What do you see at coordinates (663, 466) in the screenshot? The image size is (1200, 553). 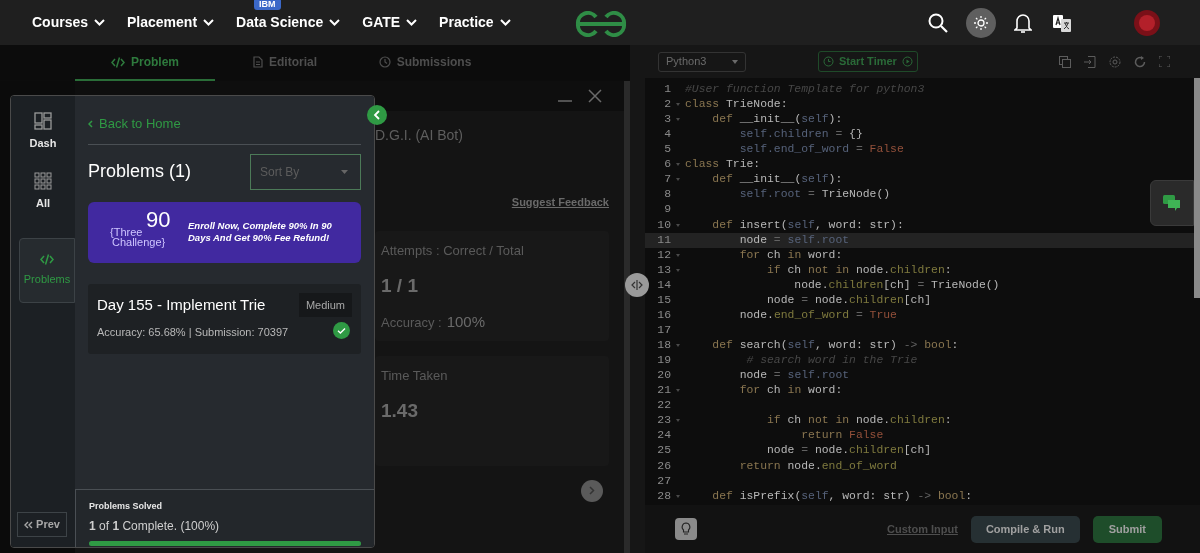 I see `line-number: 26` at bounding box center [663, 466].